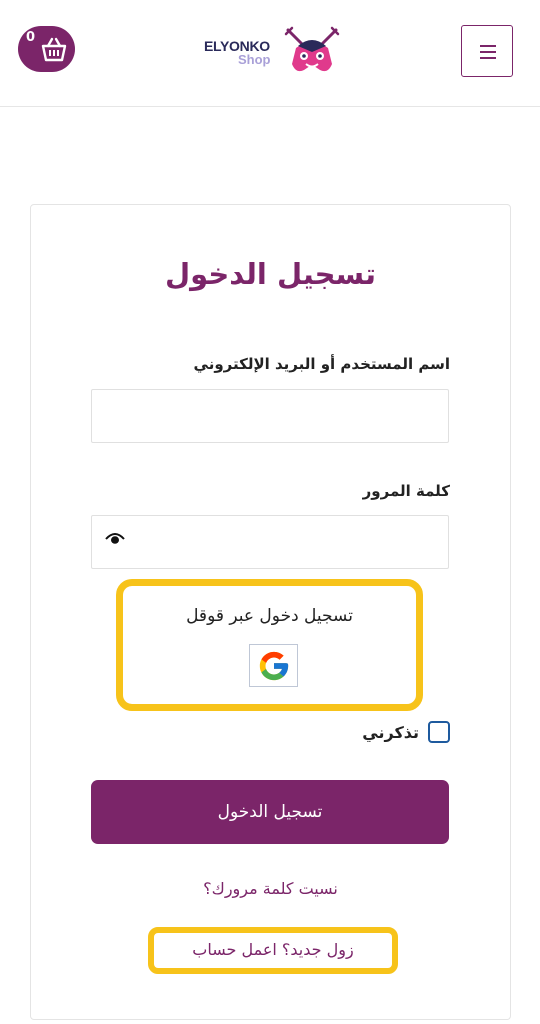 The width and height of the screenshot is (540, 1024). I want to click on signup-link: زول جديد؟ اعمل حساب, so click(273, 949).